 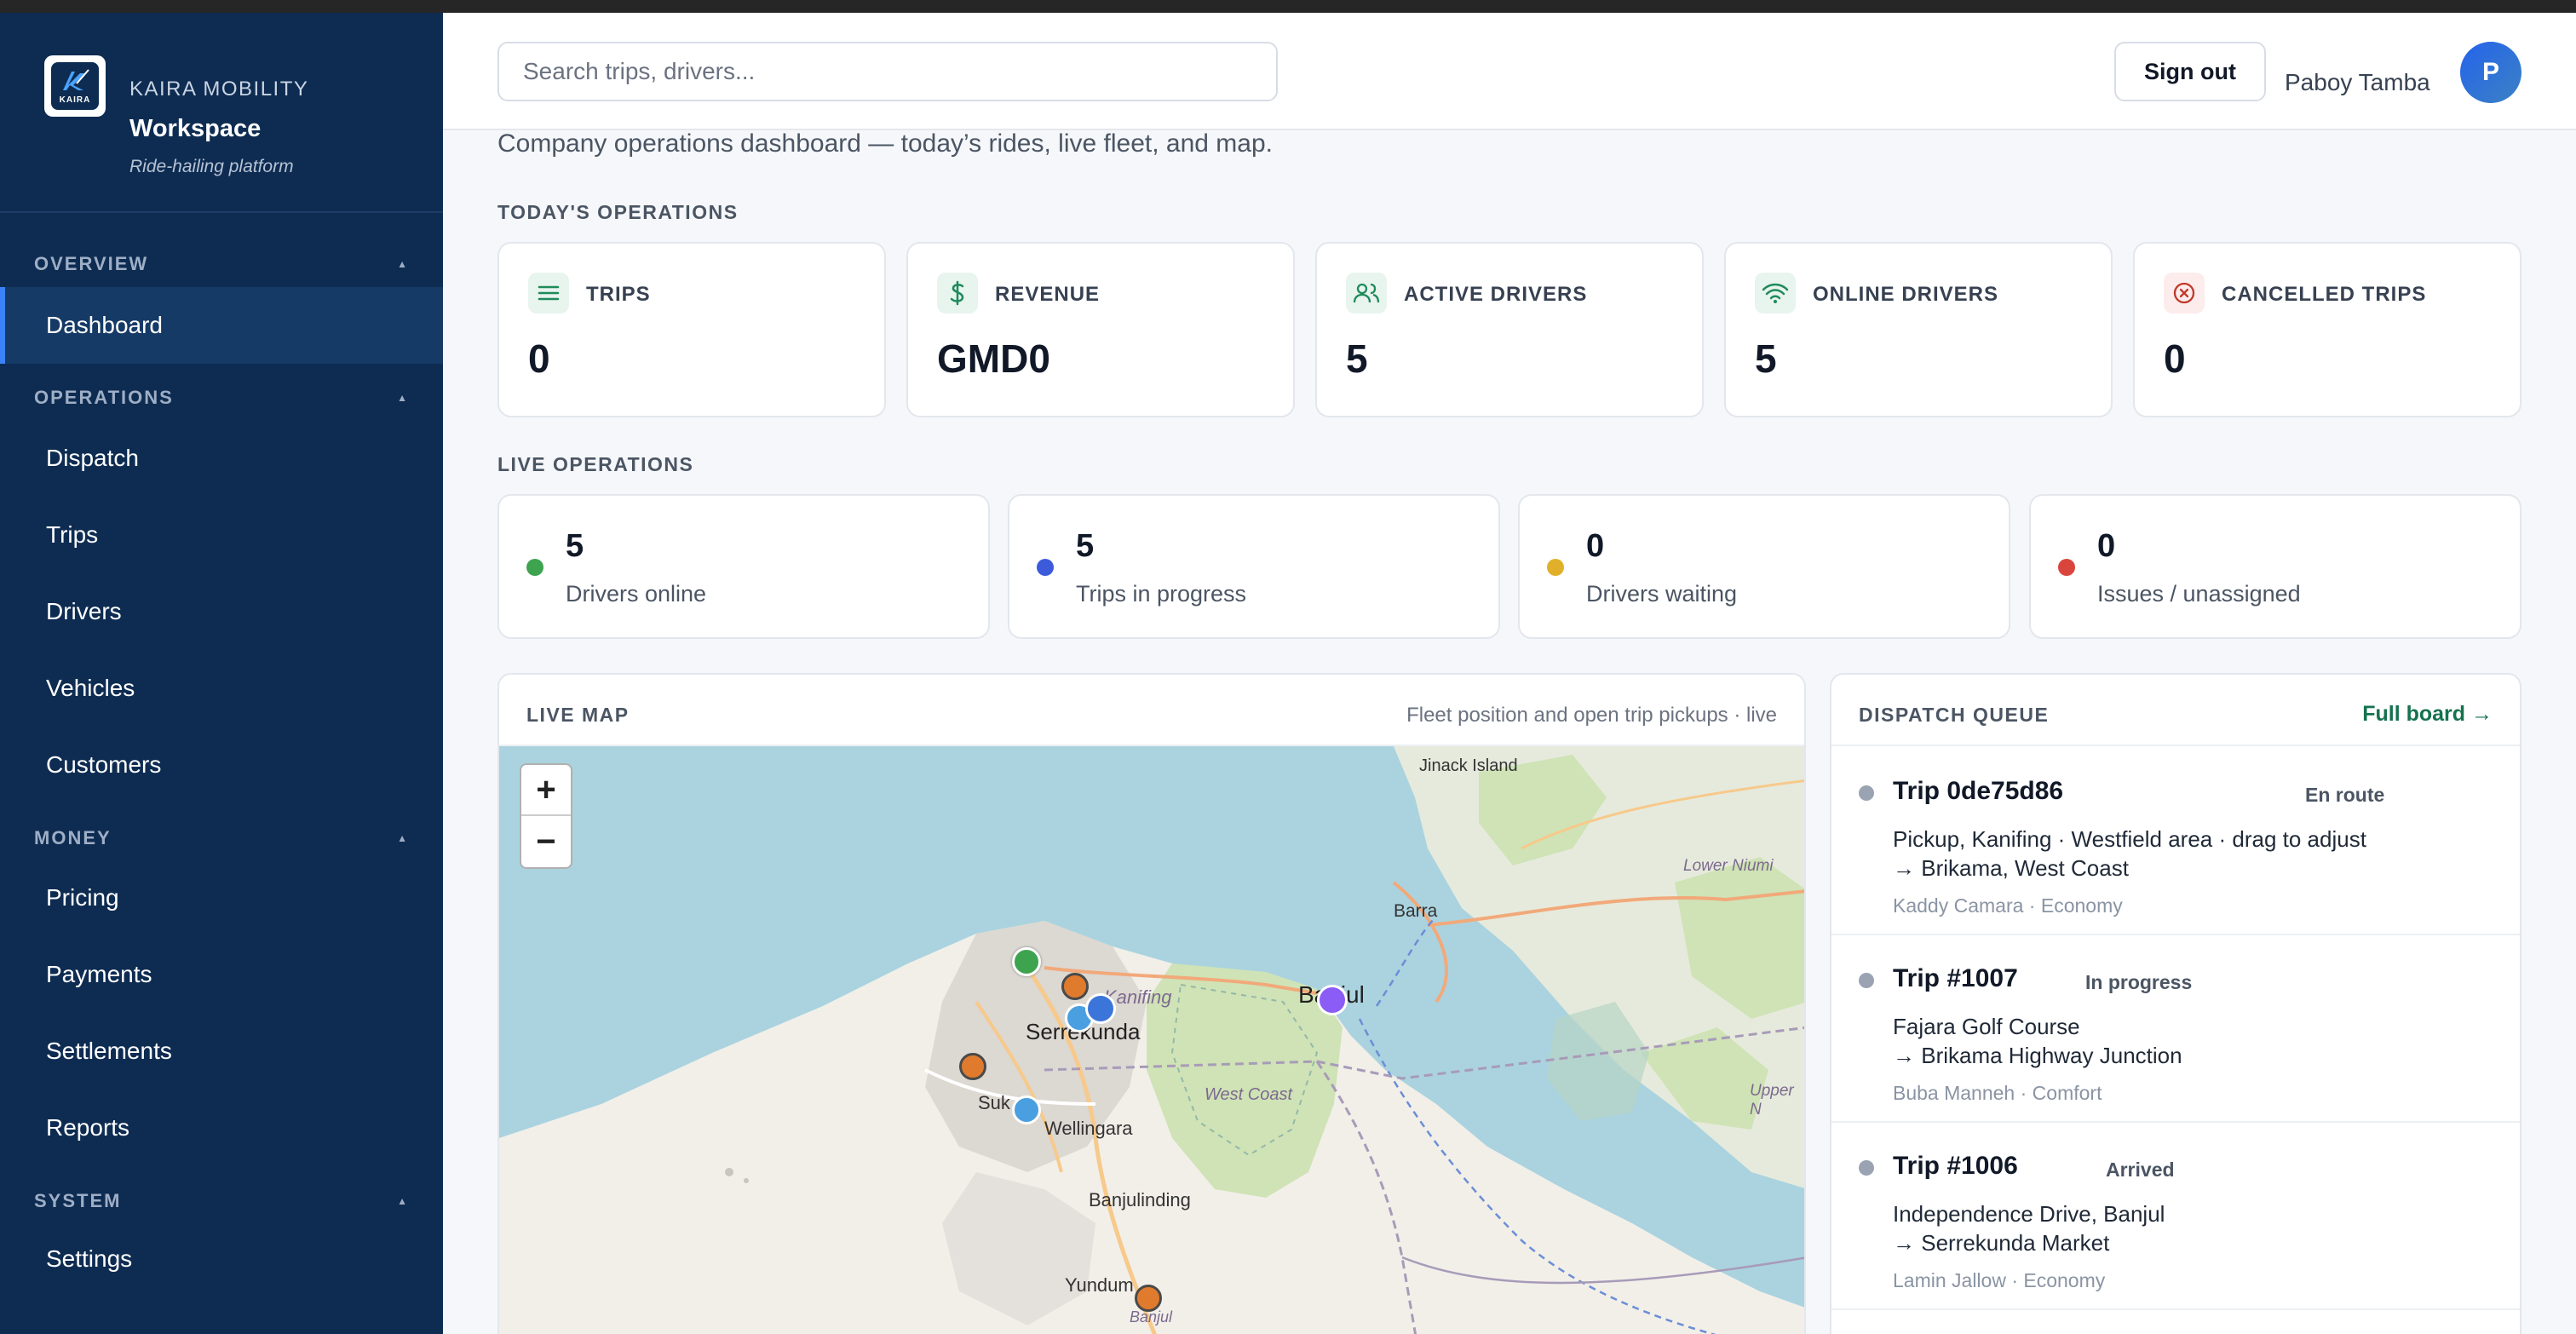 I want to click on live-caption: Trips in progress, so click(x=1162, y=594).